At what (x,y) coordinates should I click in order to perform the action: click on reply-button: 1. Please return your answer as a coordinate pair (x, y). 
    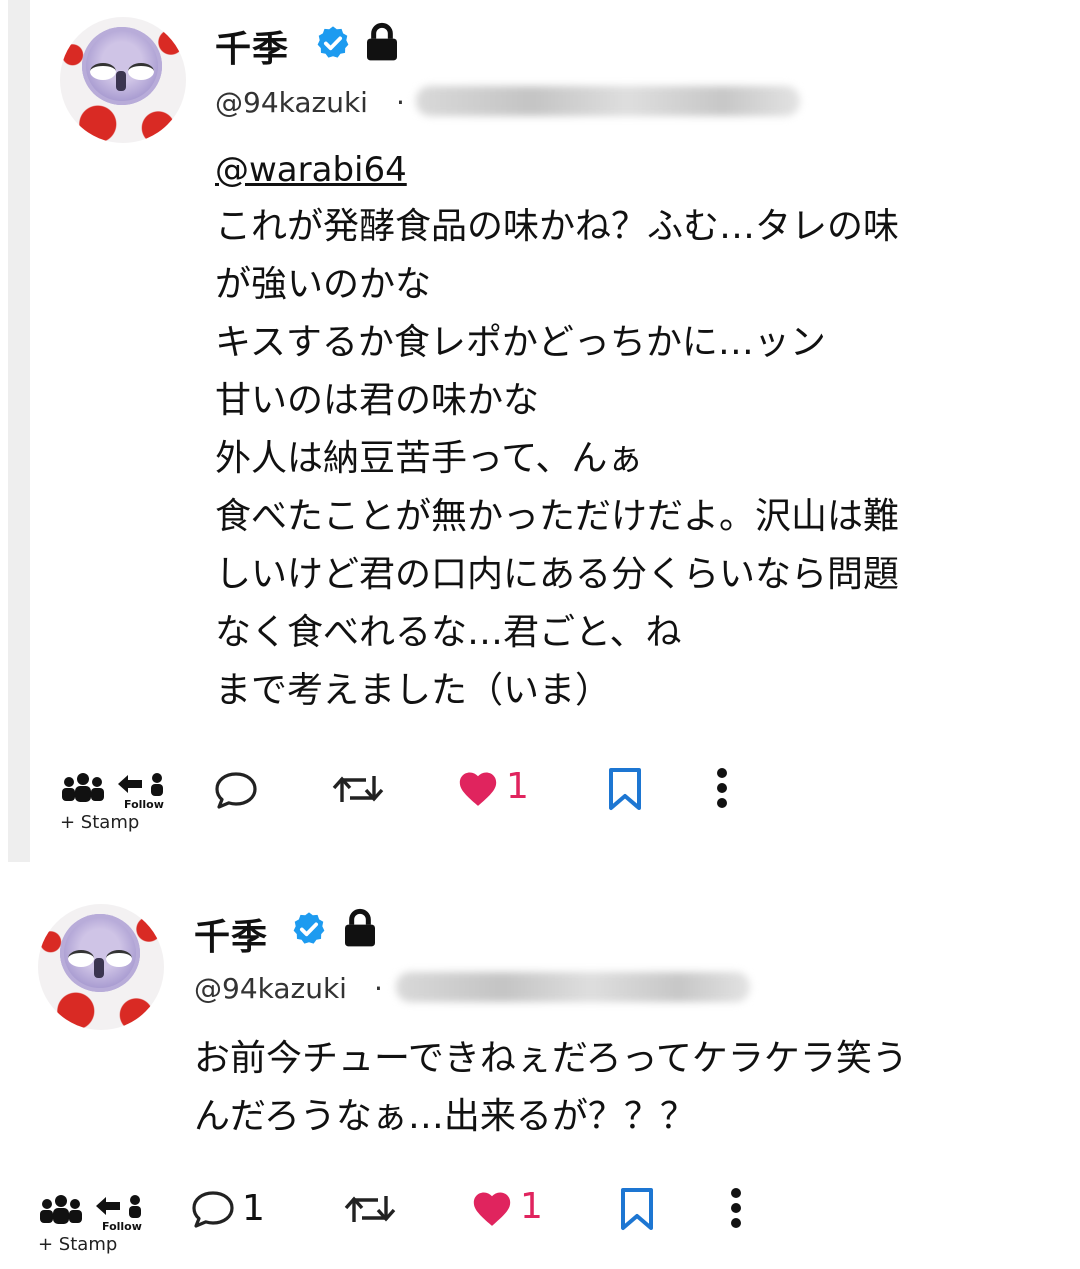
    Looking at the image, I should click on (227, 1208).